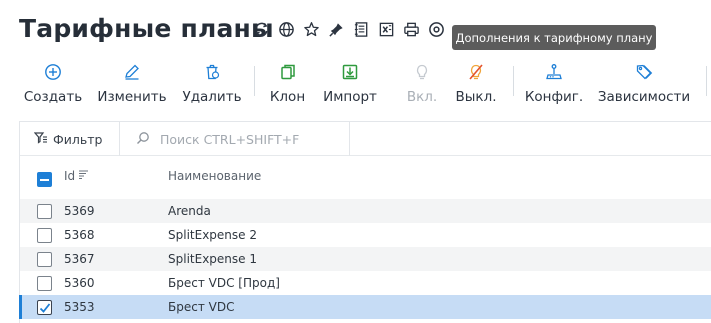 This screenshot has height=323, width=711. Describe the element at coordinates (44, 179) in the screenshot. I see `select-all-checkbox` at that location.